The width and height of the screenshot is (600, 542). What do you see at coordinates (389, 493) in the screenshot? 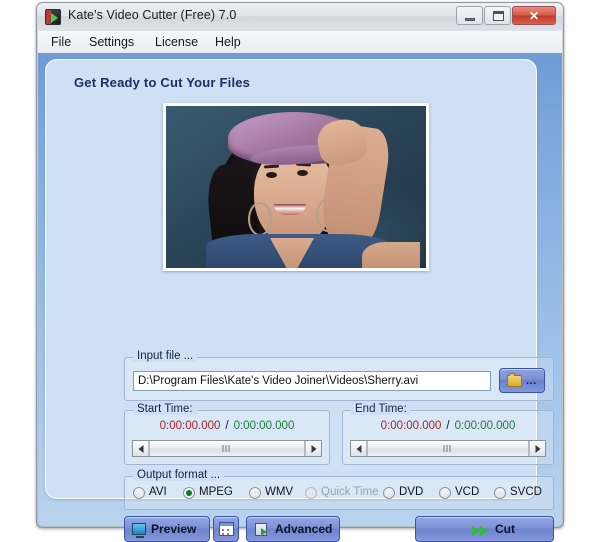
I see `radio-dvd-indicator` at bounding box center [389, 493].